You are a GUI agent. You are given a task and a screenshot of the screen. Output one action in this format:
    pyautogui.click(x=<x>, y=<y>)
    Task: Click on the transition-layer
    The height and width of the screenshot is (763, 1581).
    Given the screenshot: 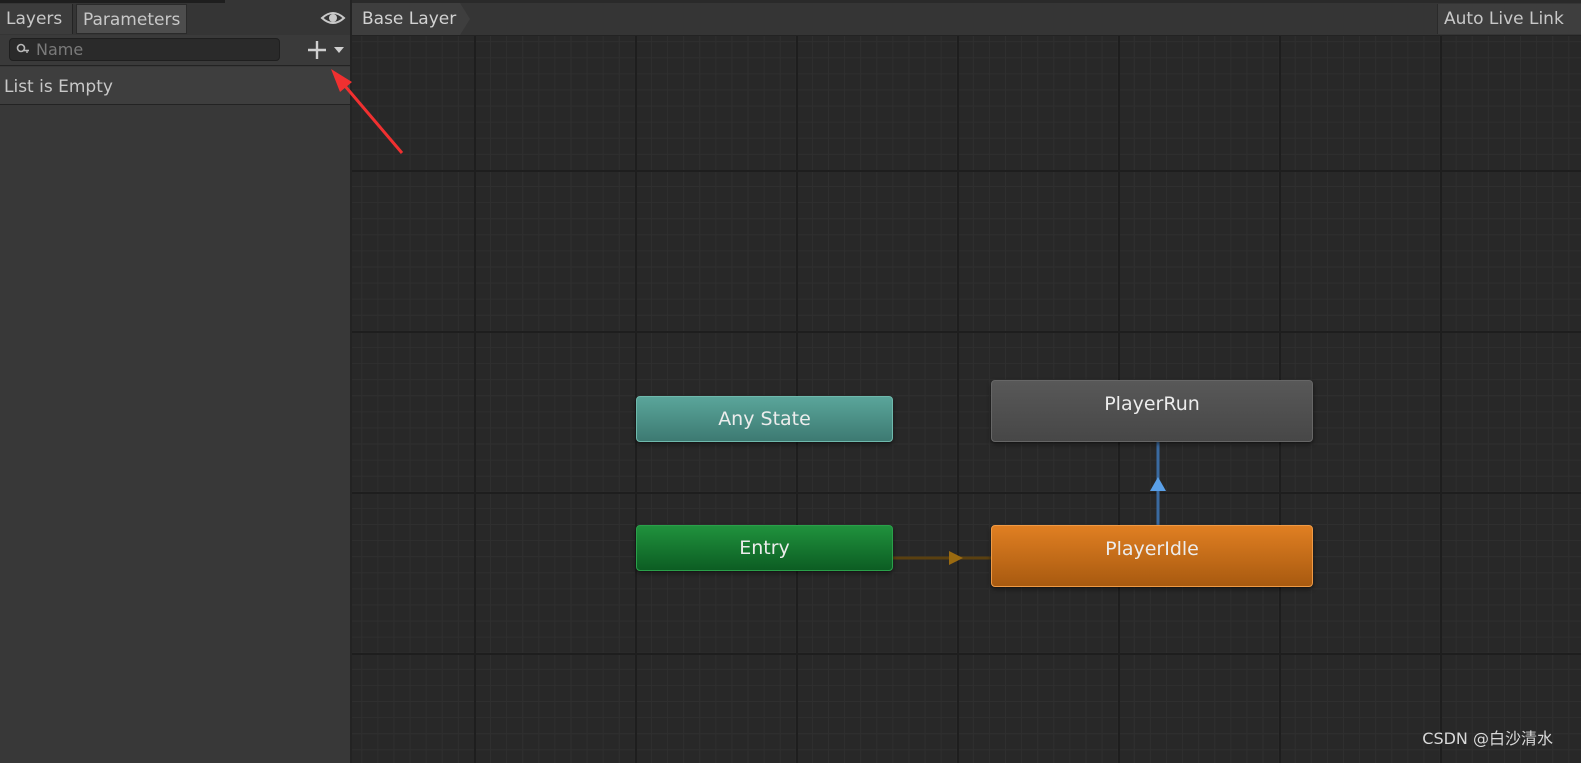 What is the action you would take?
    pyautogui.click(x=1029, y=503)
    